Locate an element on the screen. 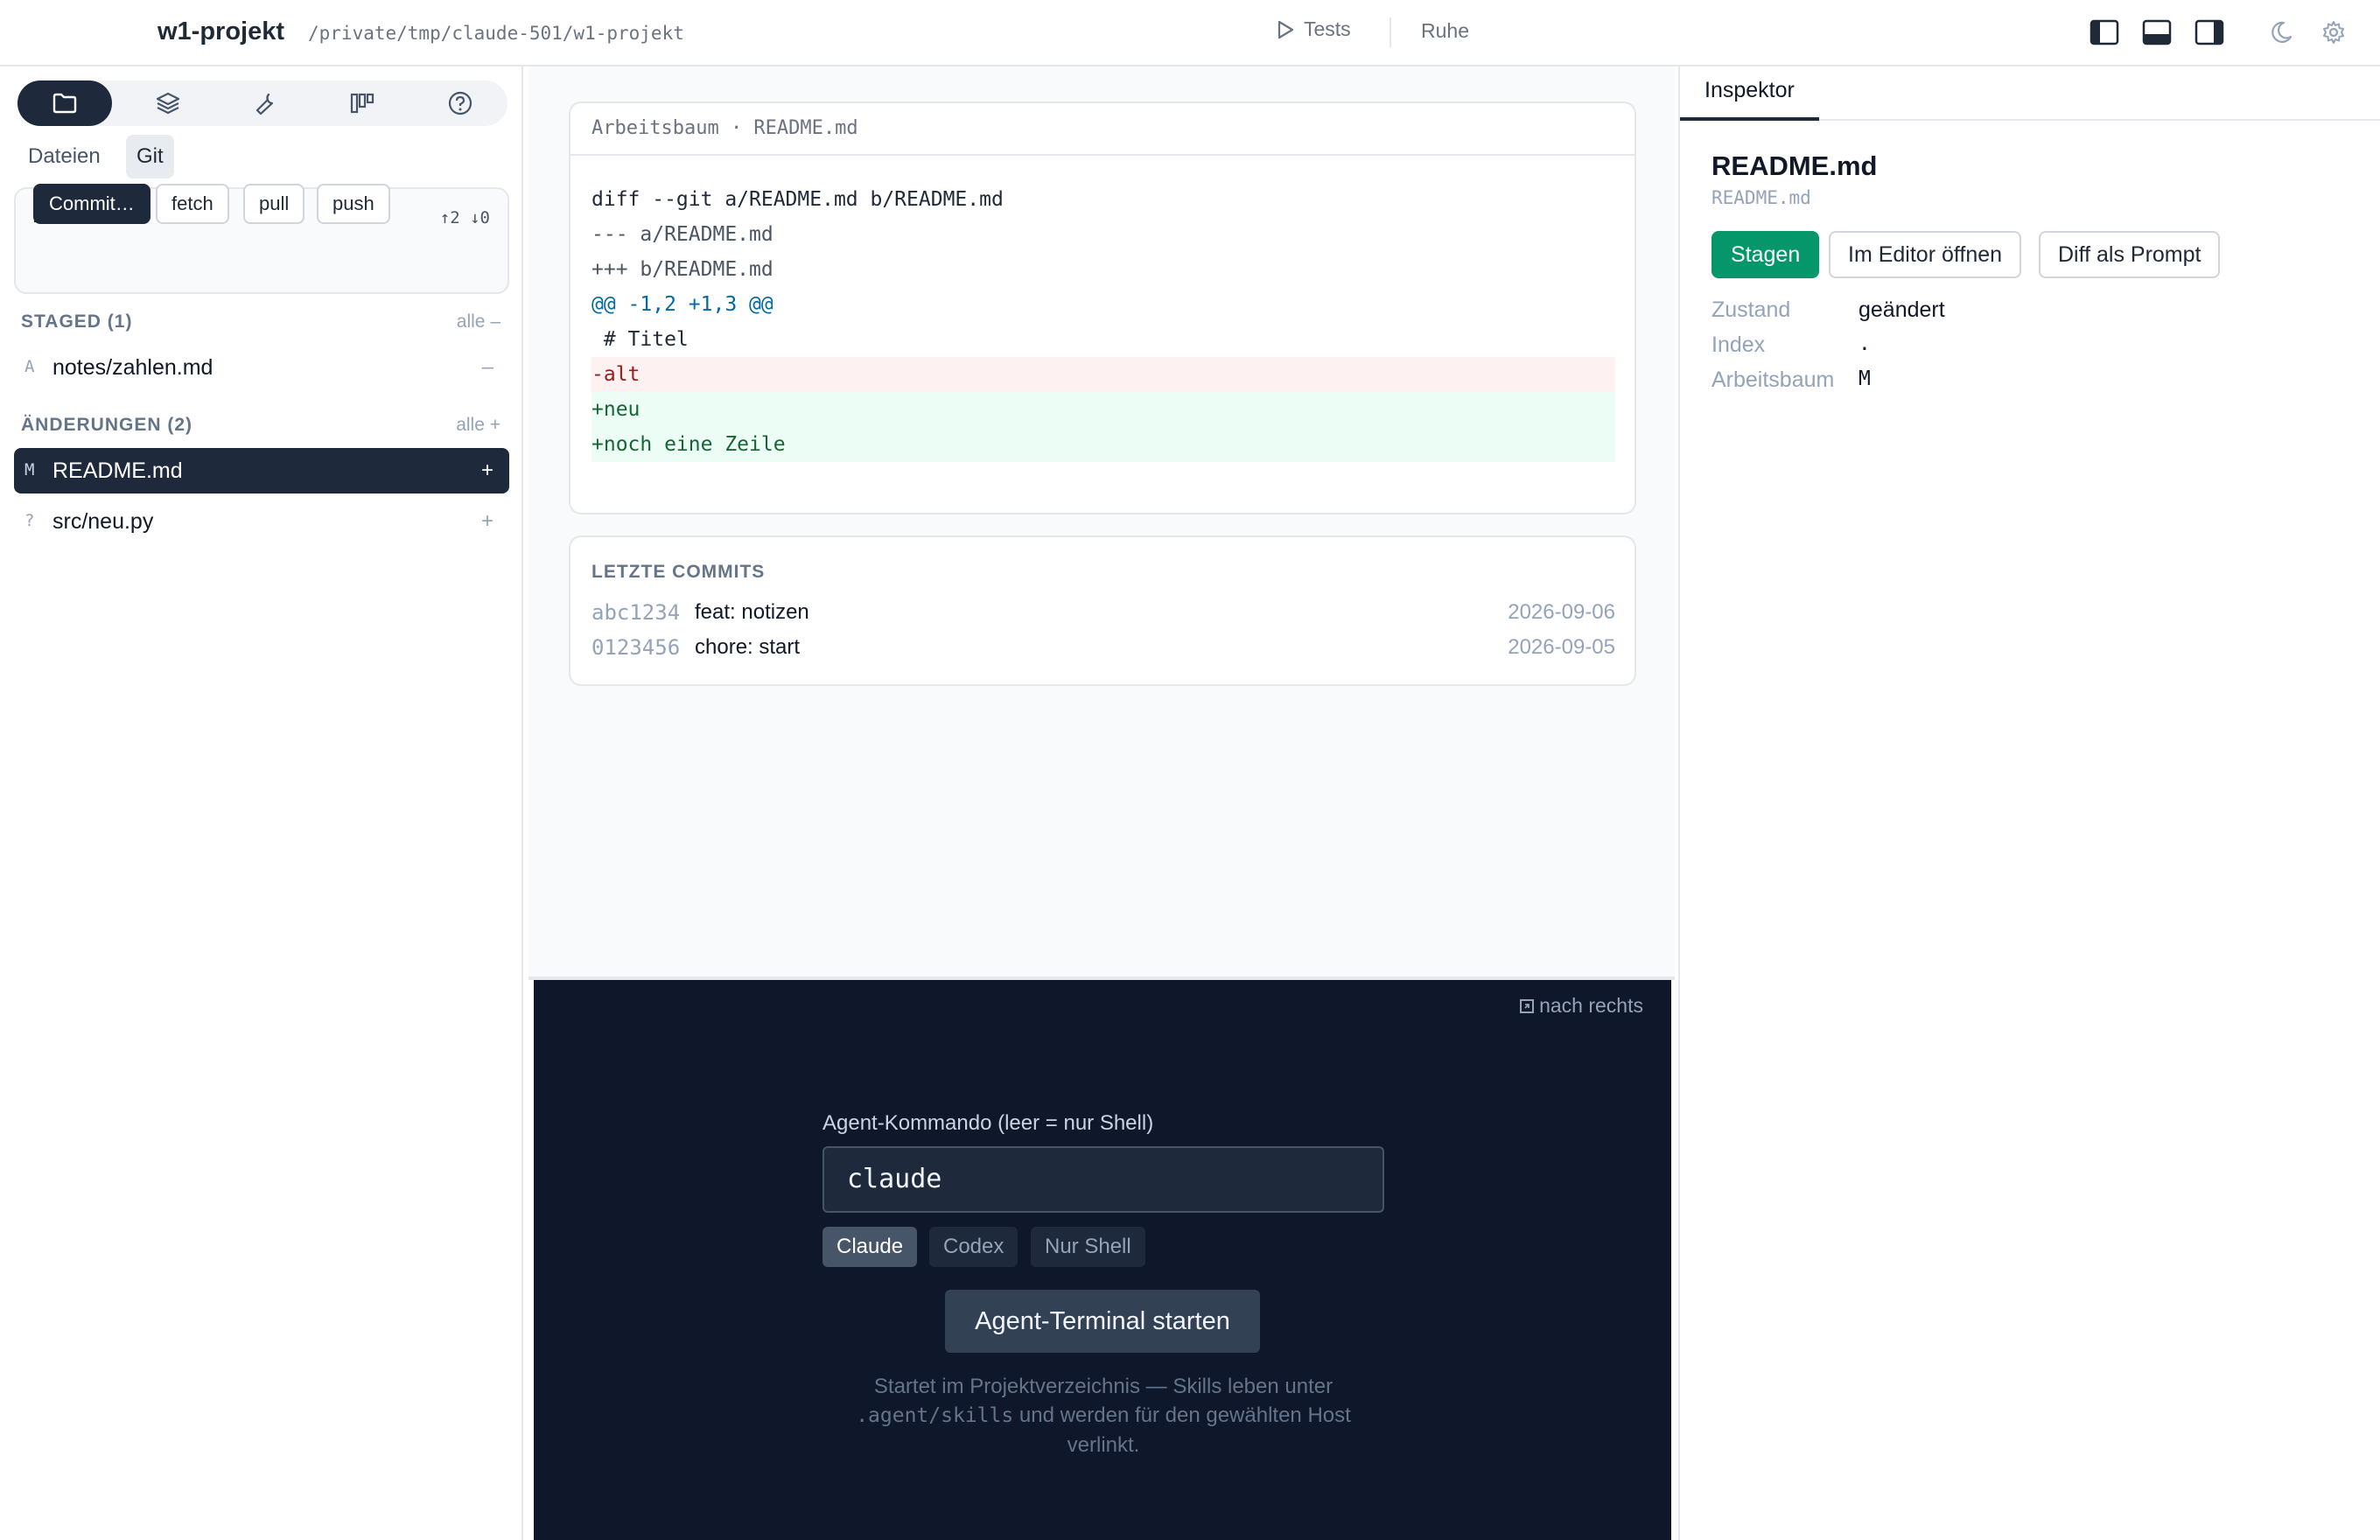 The height and width of the screenshot is (1540, 2380). folder-icon is located at coordinates (64, 103).